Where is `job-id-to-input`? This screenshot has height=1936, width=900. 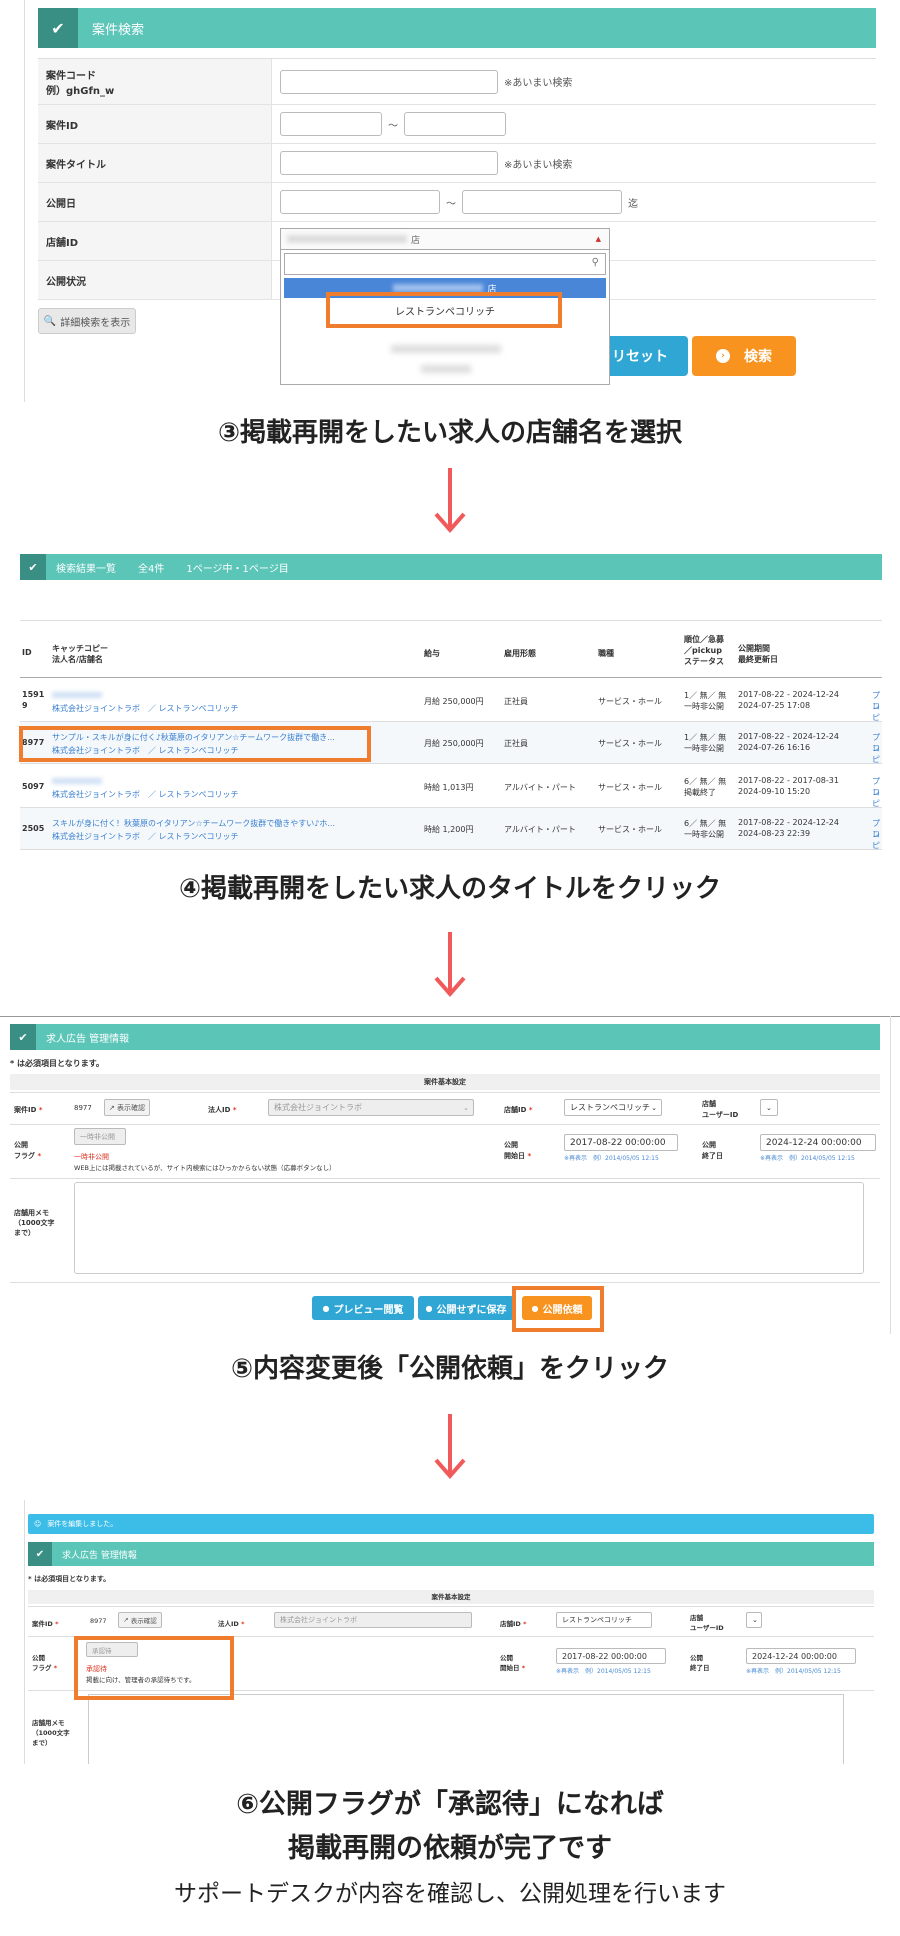
job-id-to-input is located at coordinates (455, 124).